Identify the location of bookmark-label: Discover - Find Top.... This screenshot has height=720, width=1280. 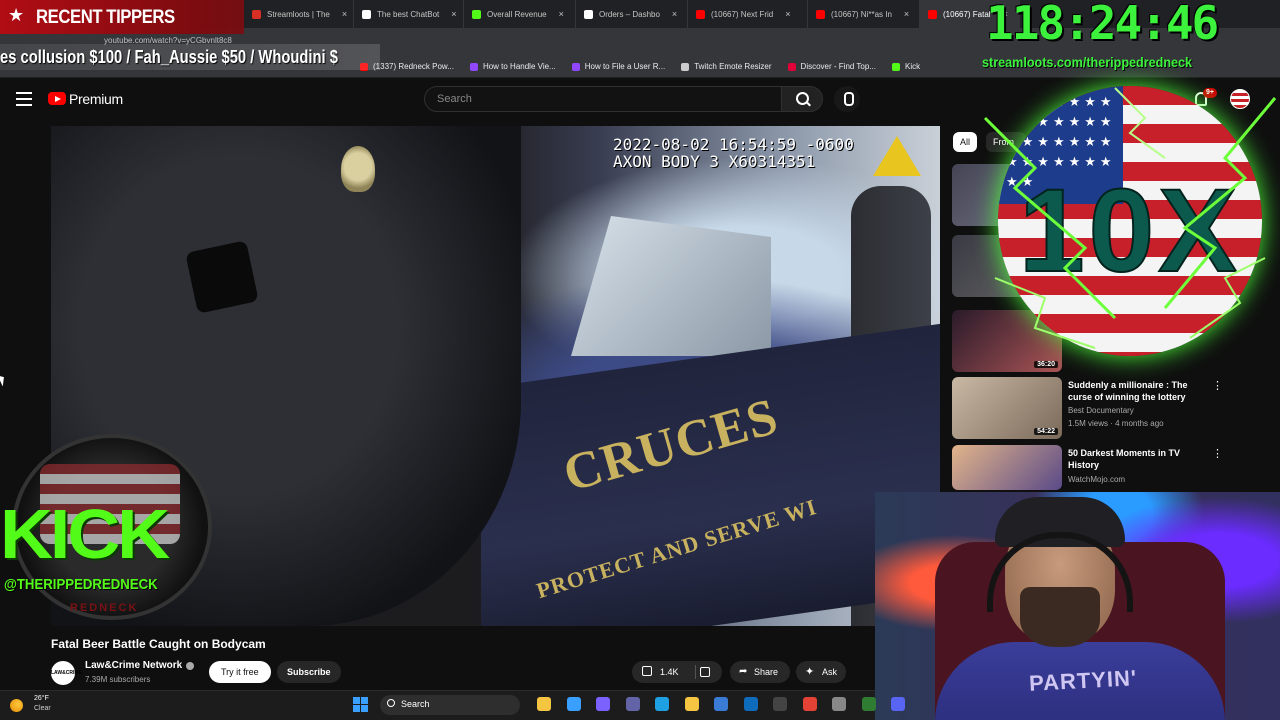
(838, 66).